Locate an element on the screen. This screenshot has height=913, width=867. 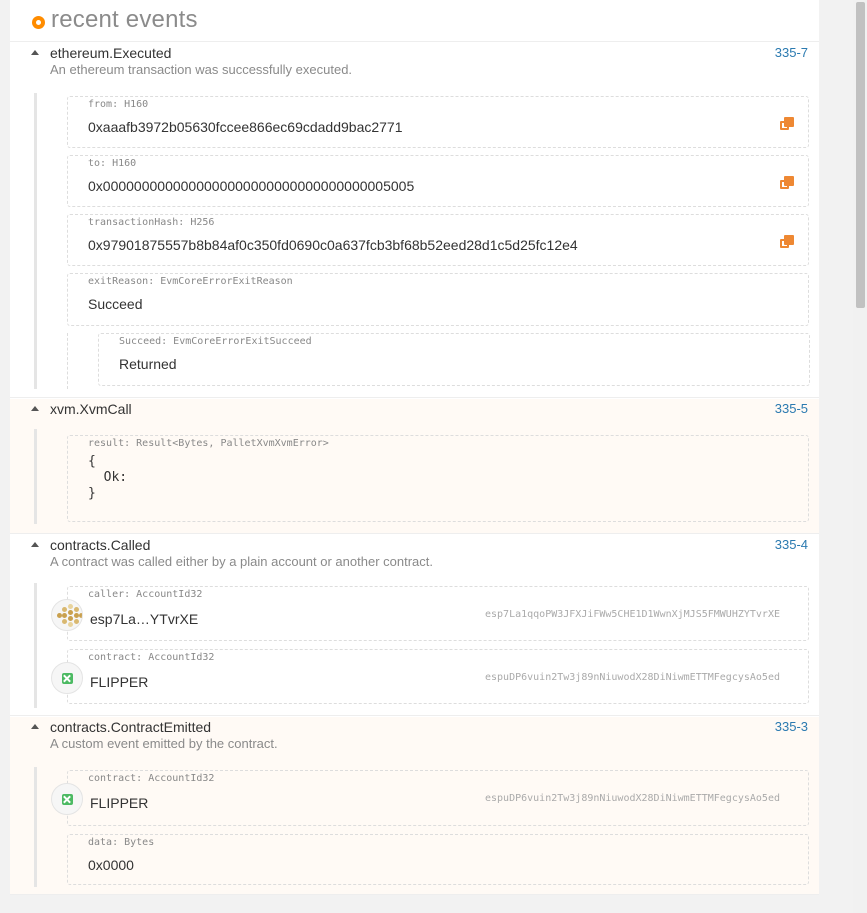
param-label: exitReason: EvmCoreErrorExitReason is located at coordinates (190, 281).